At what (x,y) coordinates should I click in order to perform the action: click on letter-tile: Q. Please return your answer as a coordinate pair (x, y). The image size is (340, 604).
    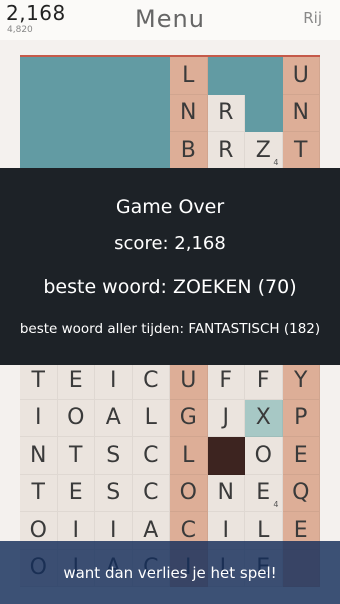
    Looking at the image, I should click on (301, 493).